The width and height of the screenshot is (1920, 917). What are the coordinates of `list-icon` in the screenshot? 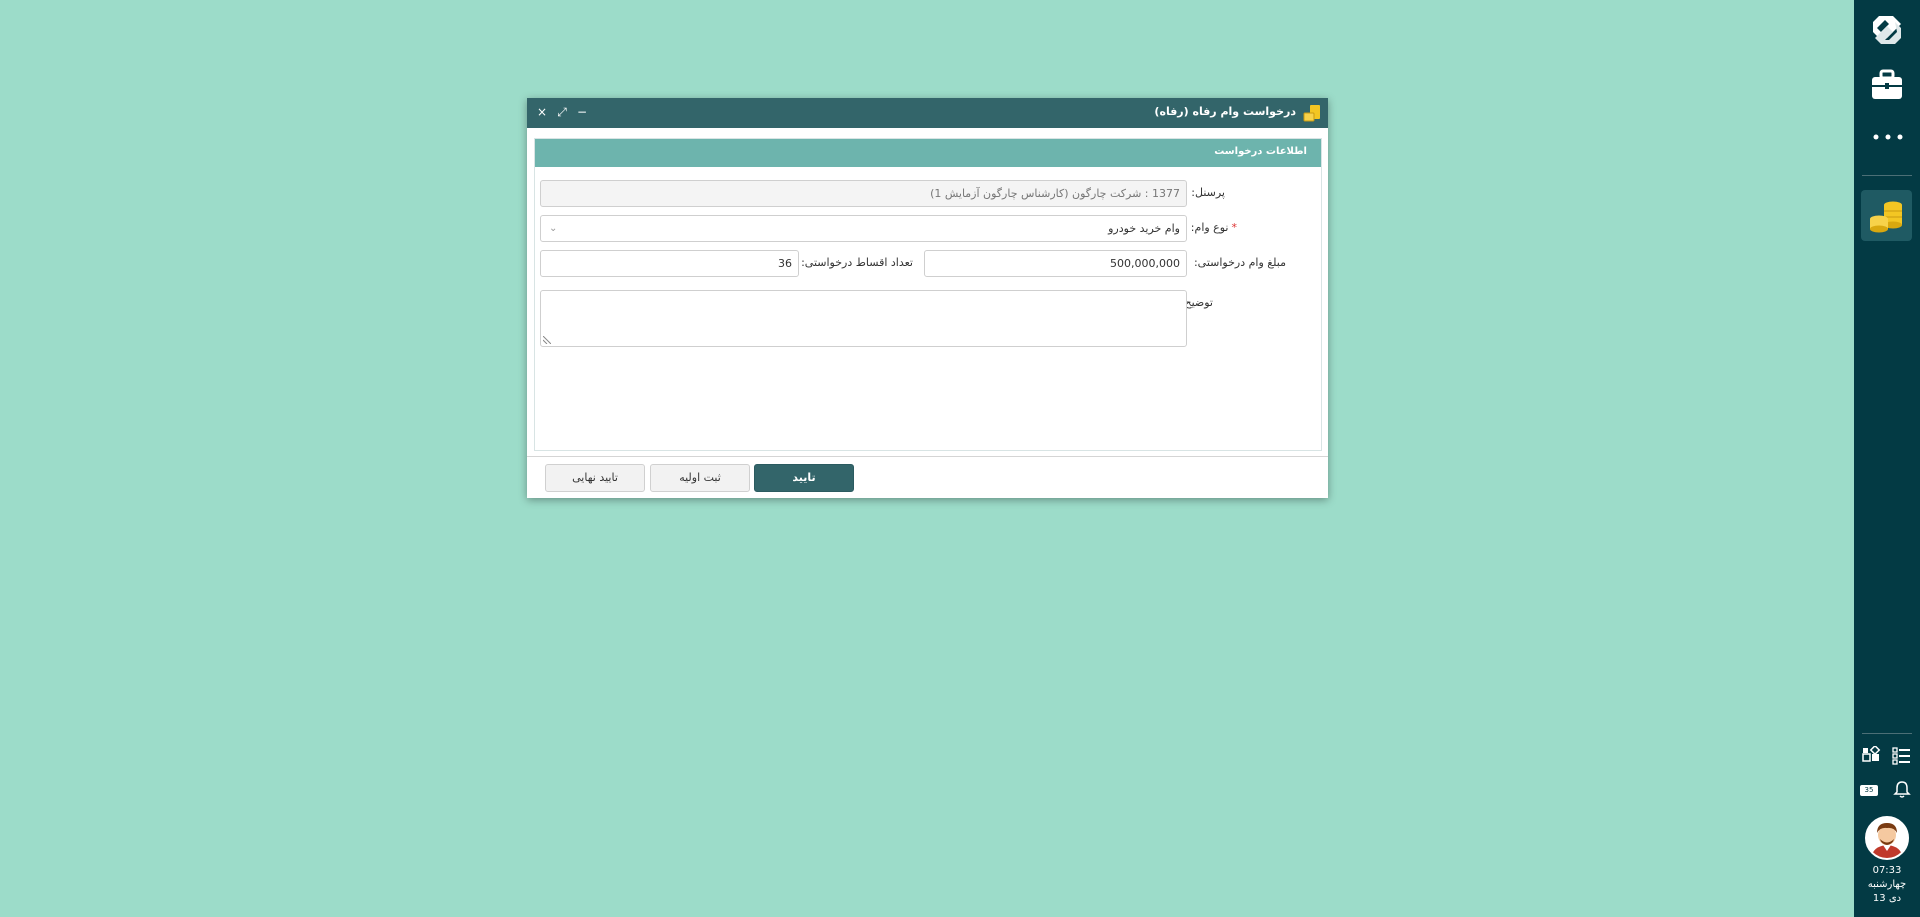 It's located at (1902, 756).